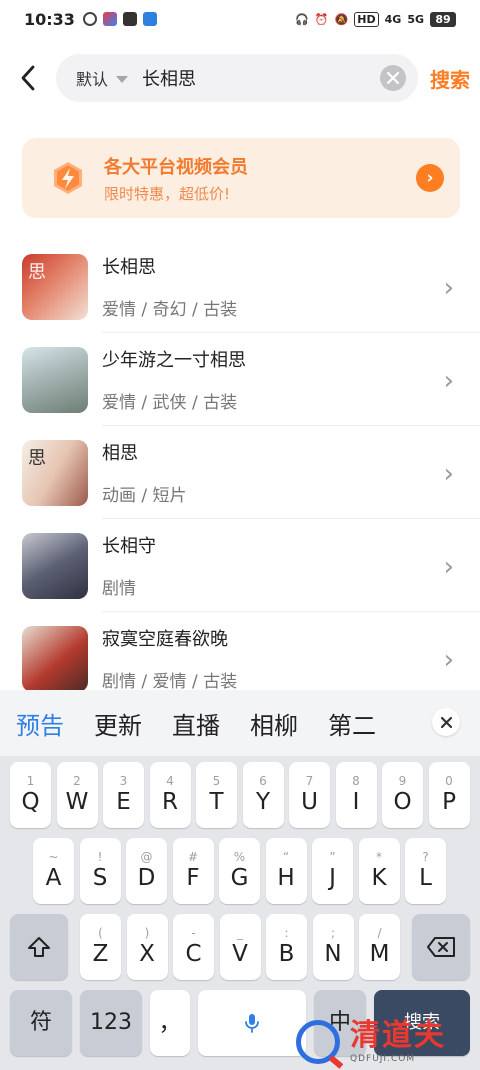 This screenshot has height=1070, width=480. Describe the element at coordinates (388, 1042) in the screenshot. I see `watermark: 清道夫 QDFUJI.COM` at that location.